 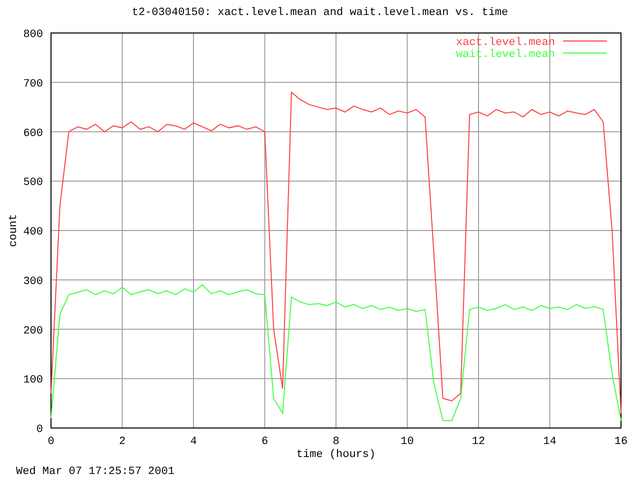 I want to click on tick-label: 10, so click(x=407, y=442).